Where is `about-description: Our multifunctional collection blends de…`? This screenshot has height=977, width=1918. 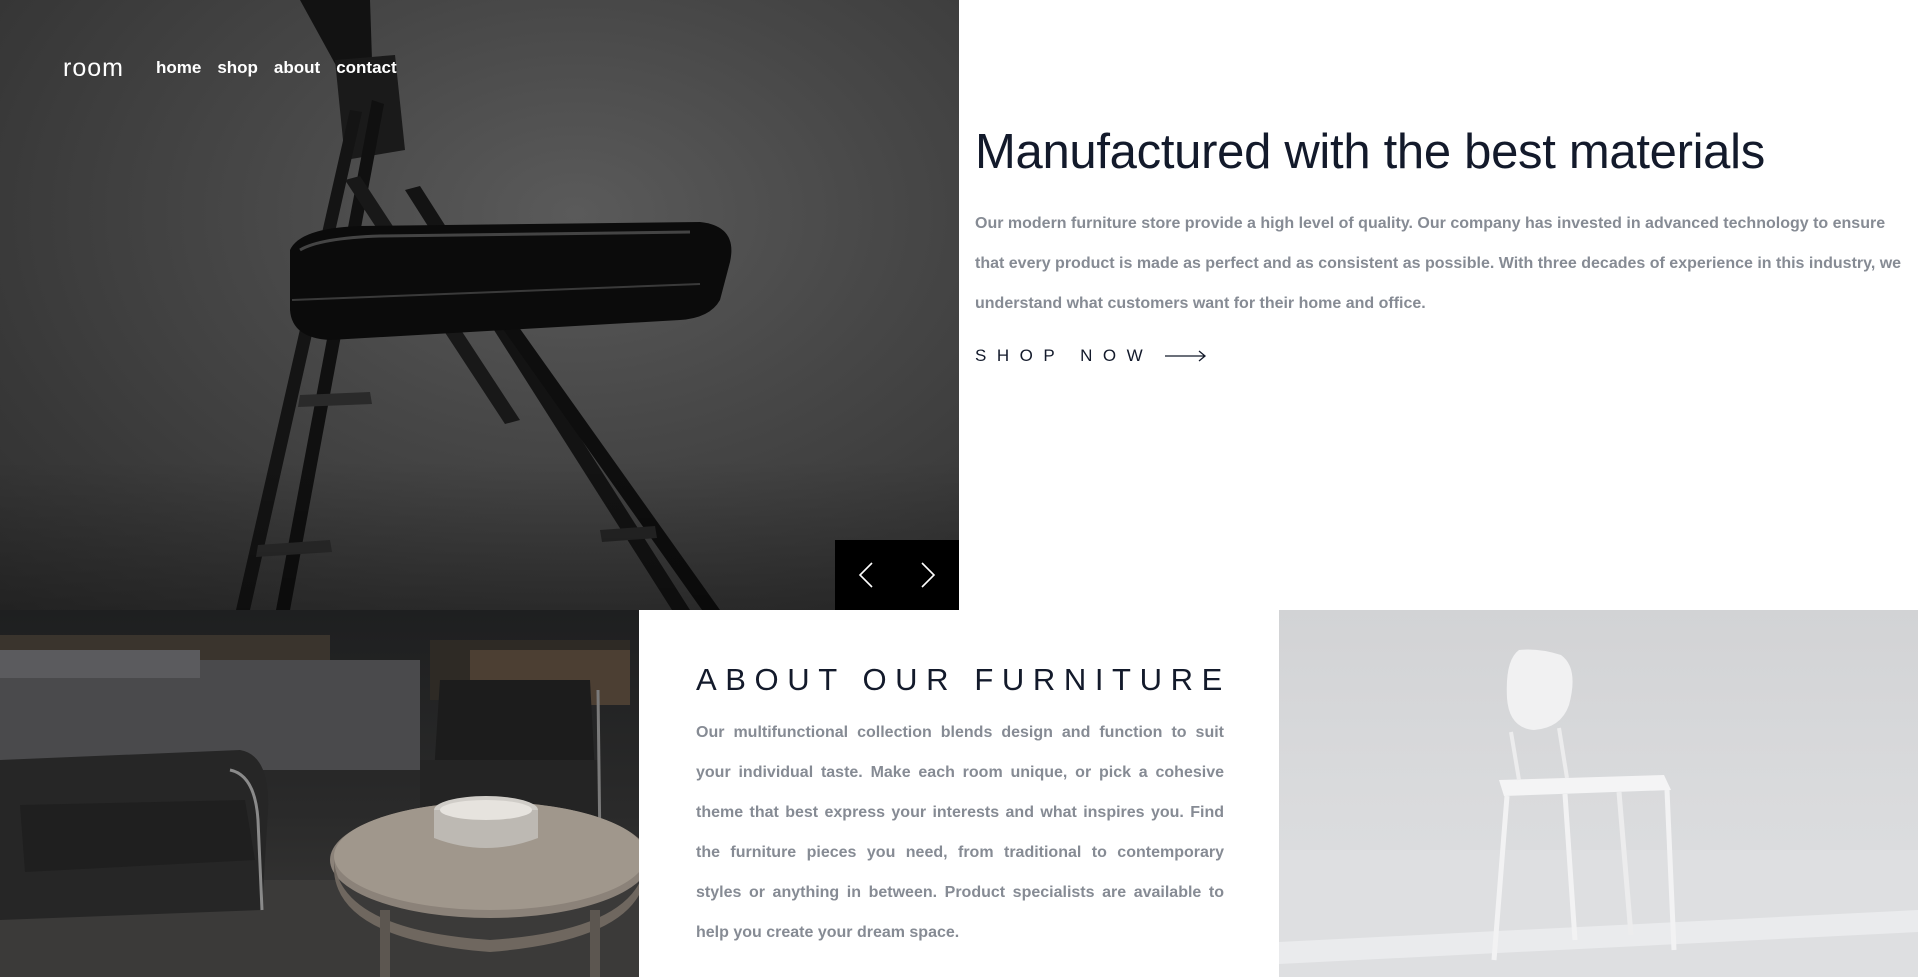 about-description: Our multifunctional collection blends de… is located at coordinates (960, 832).